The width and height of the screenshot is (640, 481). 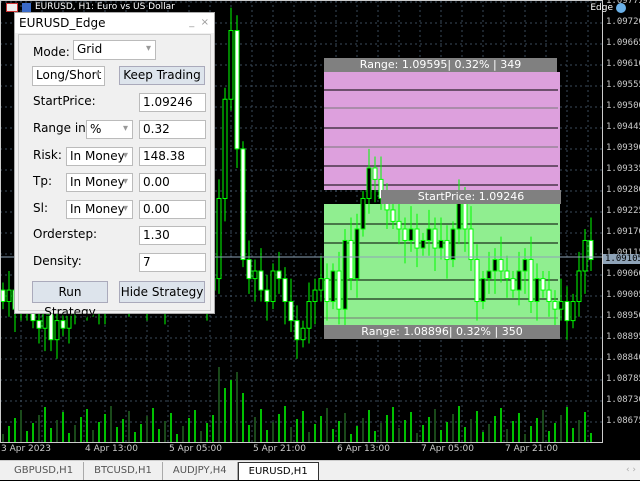 I want to click on density-input: 7, so click(x=172, y=262).